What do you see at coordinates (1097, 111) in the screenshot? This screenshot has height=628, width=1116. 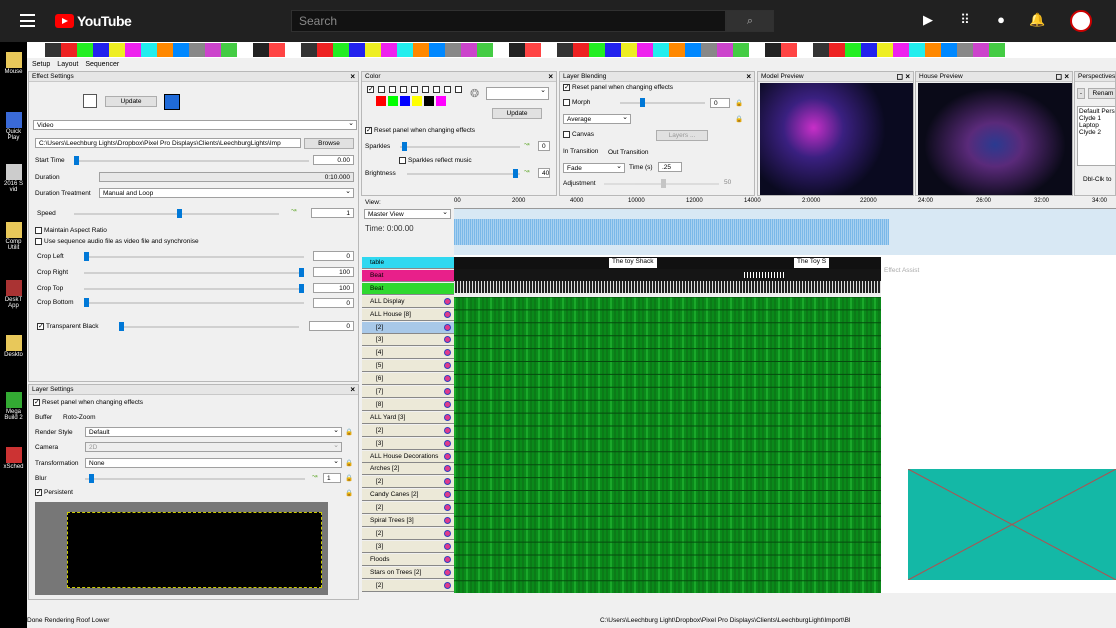 I see `list-item: Default Pers` at bounding box center [1097, 111].